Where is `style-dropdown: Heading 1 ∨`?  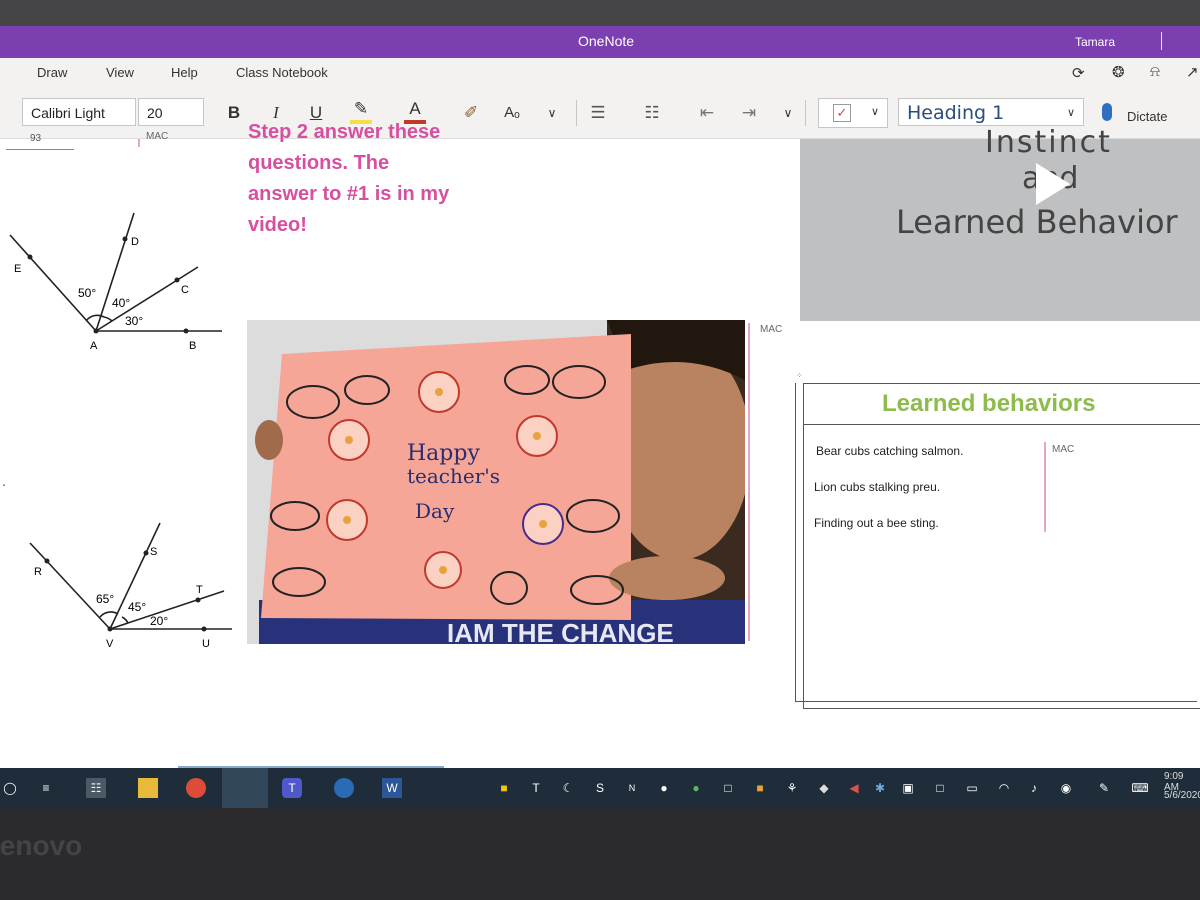 style-dropdown: Heading 1 ∨ is located at coordinates (991, 112).